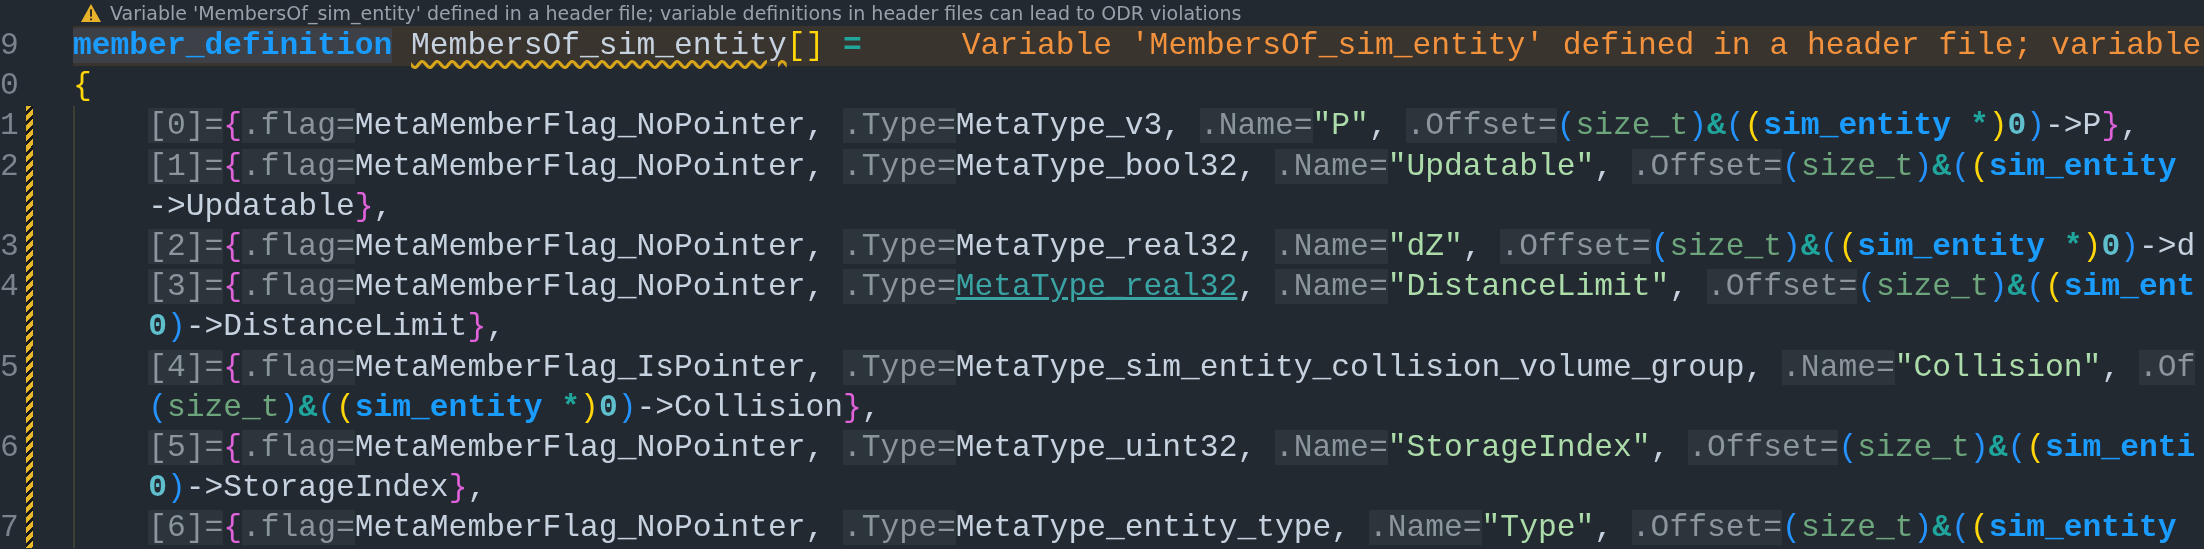 This screenshot has width=2204, height=549. I want to click on warning-message: Variable 'MembersOf_sim_entity' defined in a header file; variable definitions in header files can lead to ODR violations, so click(676, 13).